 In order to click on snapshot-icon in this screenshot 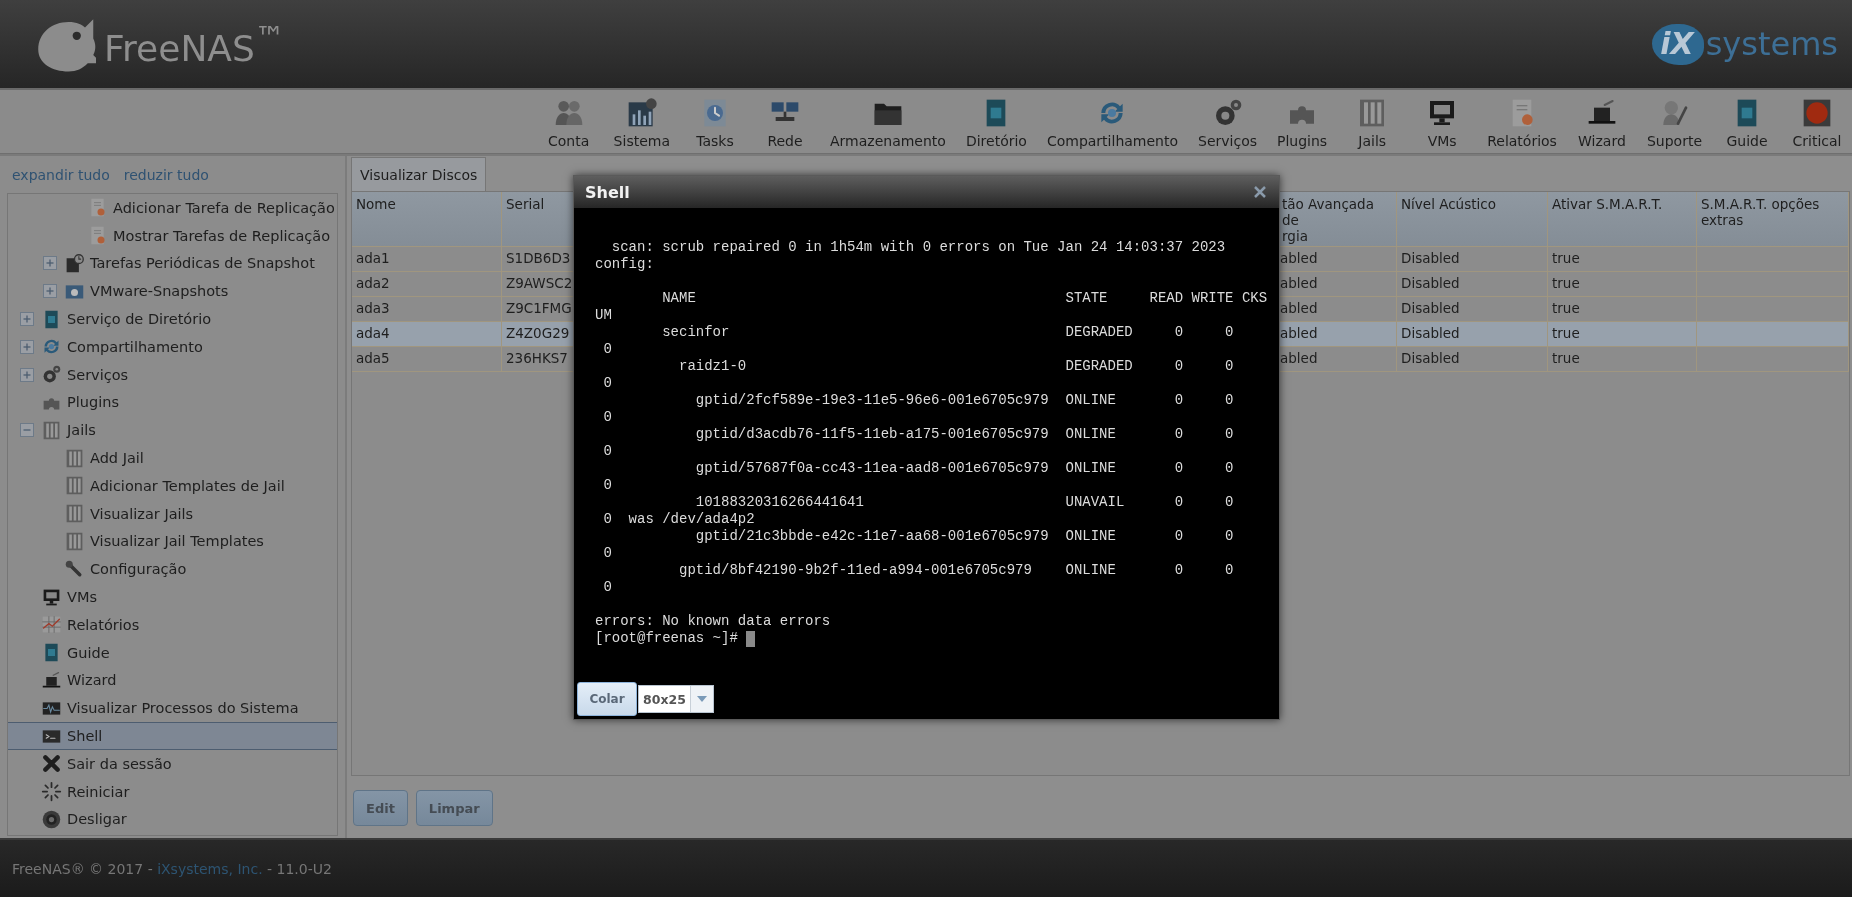, I will do `click(74, 263)`.